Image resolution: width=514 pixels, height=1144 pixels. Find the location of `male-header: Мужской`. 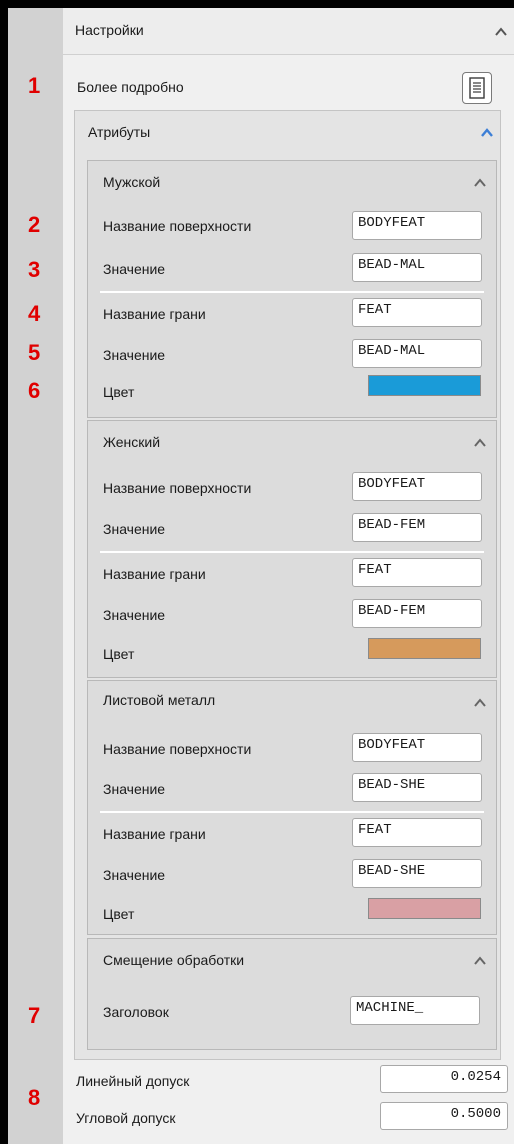

male-header: Мужской is located at coordinates (292, 181).